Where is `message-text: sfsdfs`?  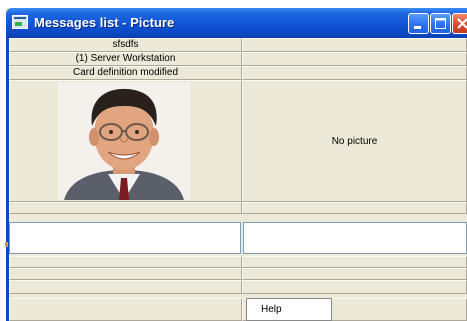 message-text: sfsdfs is located at coordinates (125, 44).